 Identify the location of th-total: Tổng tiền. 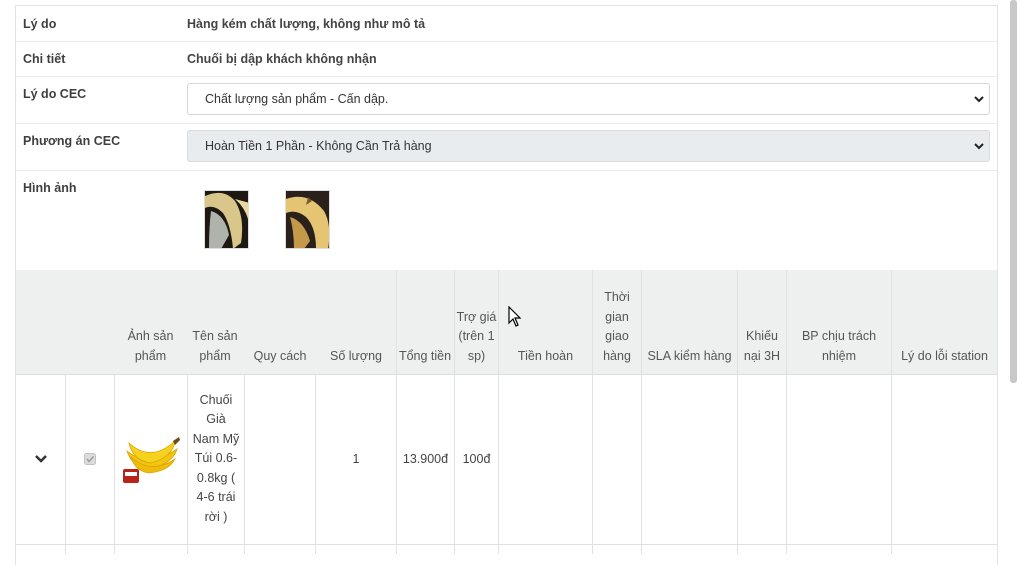
(425, 355).